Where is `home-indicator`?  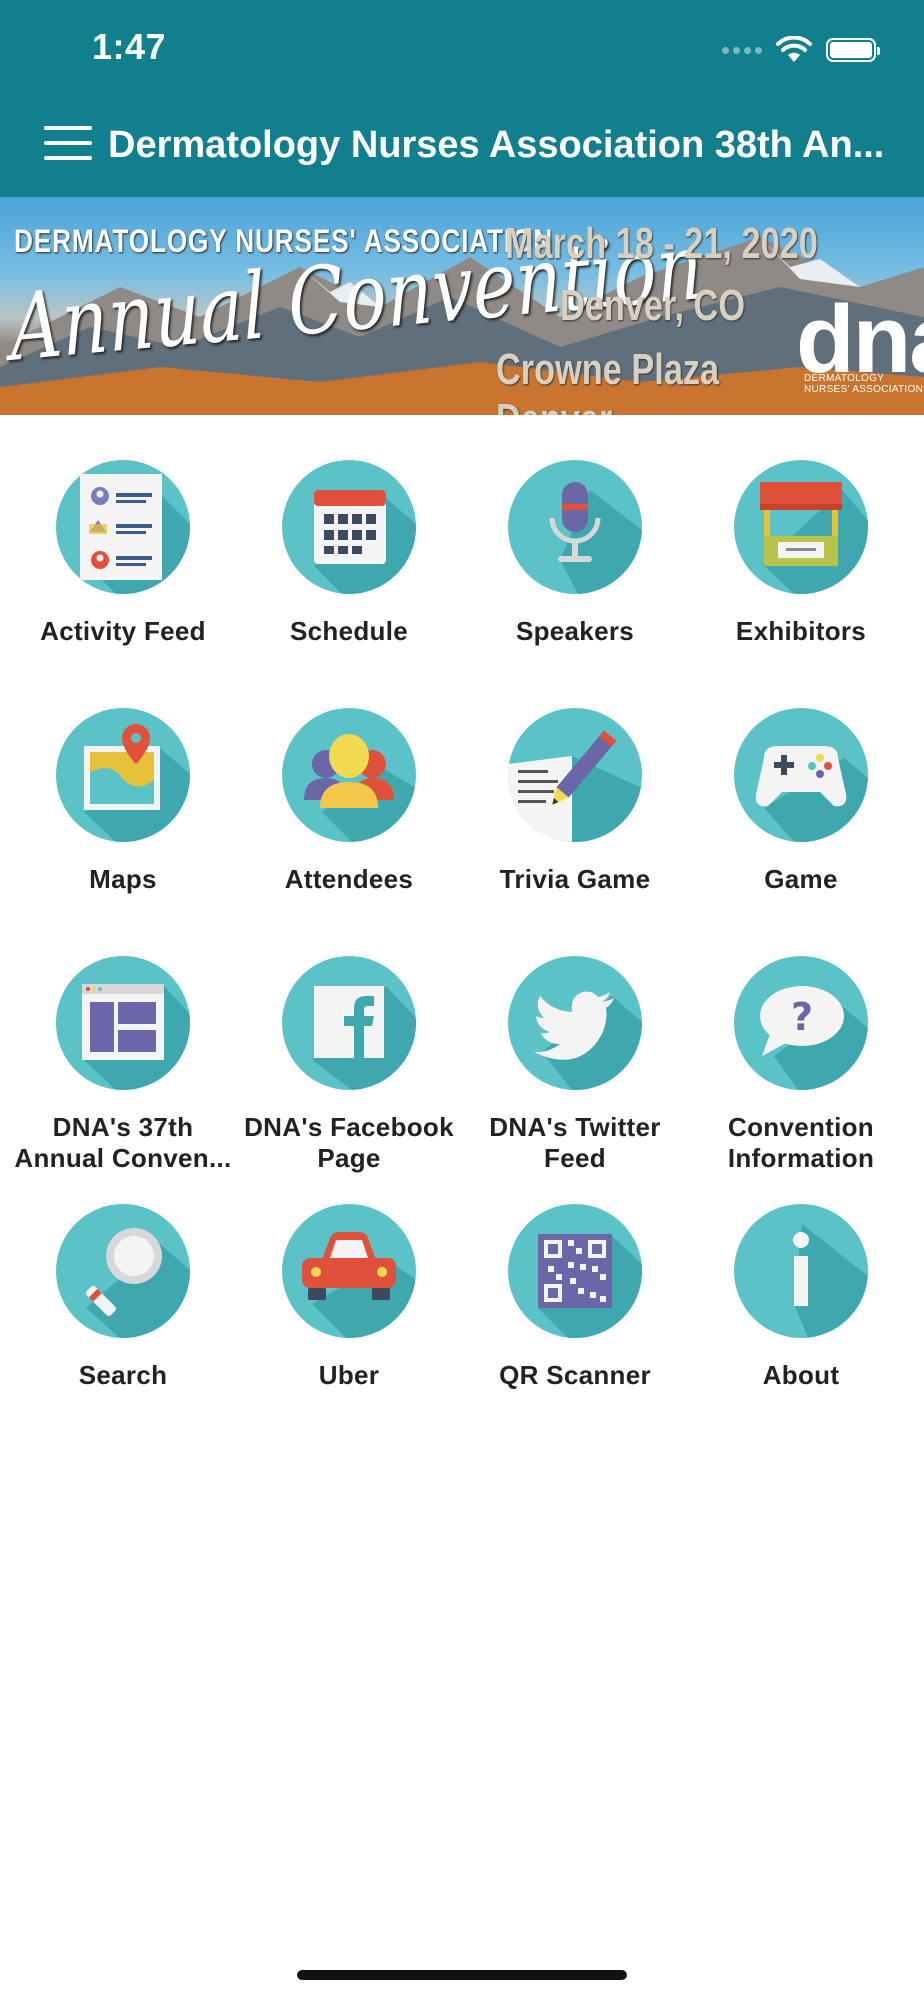 home-indicator is located at coordinates (462, 1975).